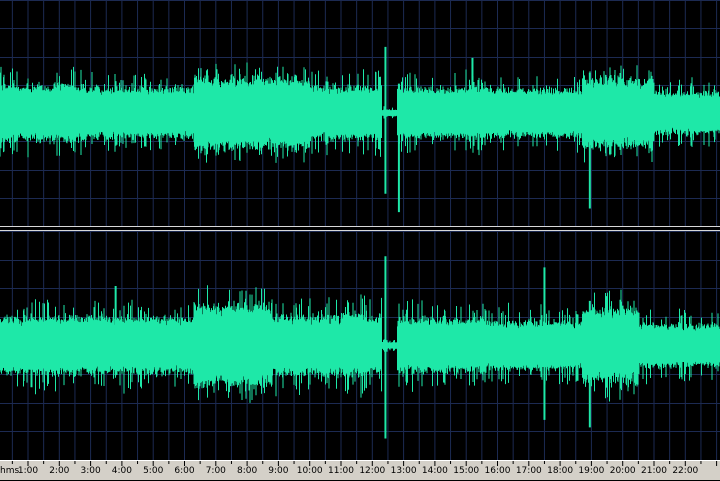 The height and width of the screenshot is (481, 720). I want to click on ruler-tick-label: 1:00, so click(28, 471).